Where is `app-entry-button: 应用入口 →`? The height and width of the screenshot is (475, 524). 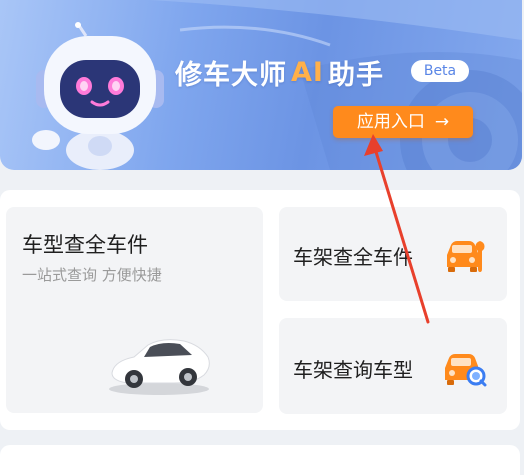 app-entry-button: 应用入口 → is located at coordinates (403, 122).